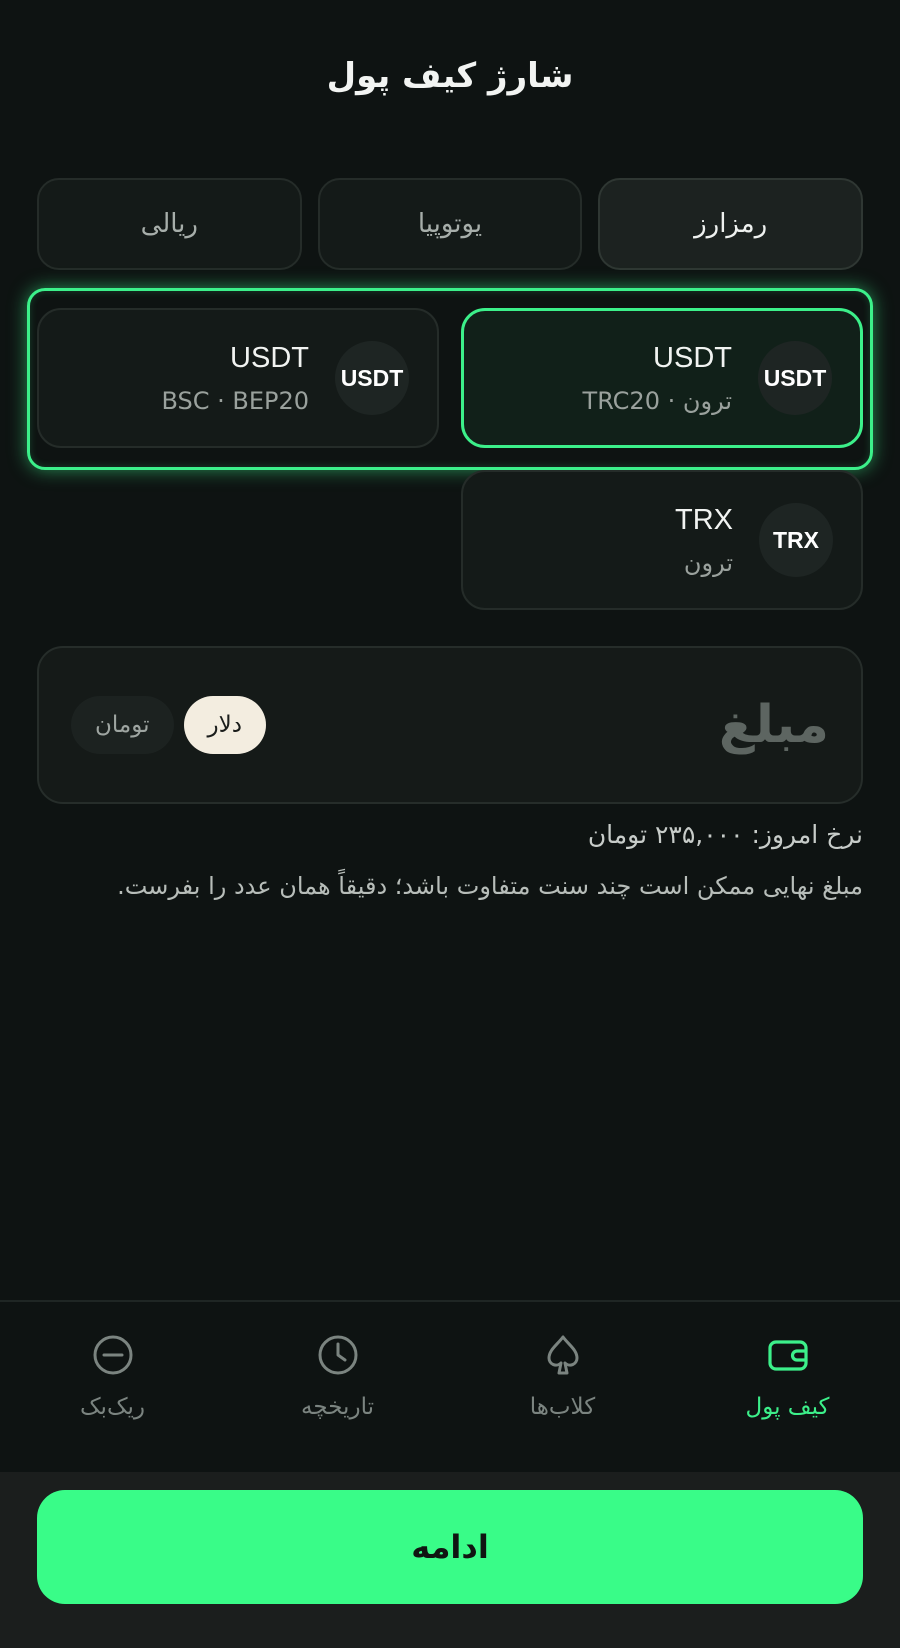 Image resolution: width=900 pixels, height=1648 pixels. I want to click on nav-item-history: تاریخچه, so click(337, 1387).